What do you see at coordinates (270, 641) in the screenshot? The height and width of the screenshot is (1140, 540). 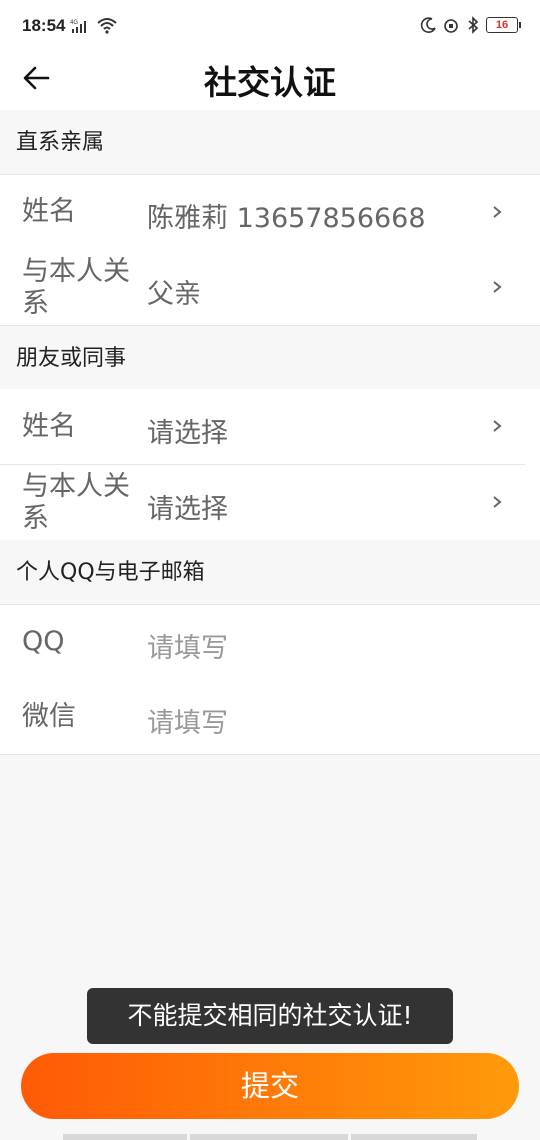 I see `qq-row: QQ 请填写` at bounding box center [270, 641].